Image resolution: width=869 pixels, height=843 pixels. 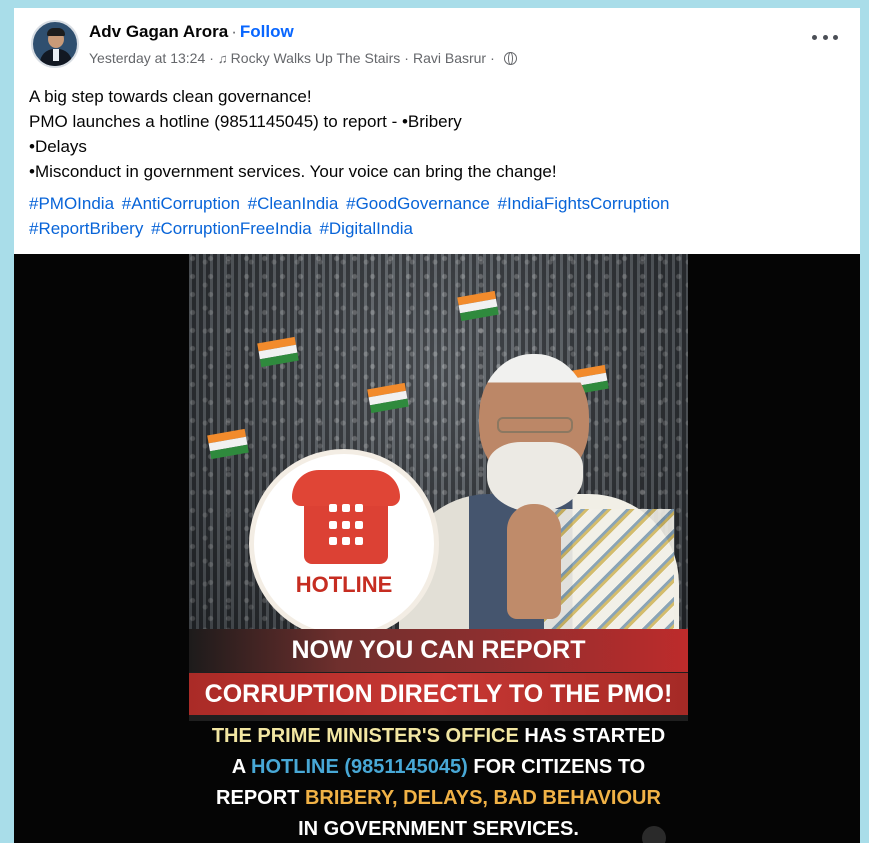 What do you see at coordinates (260, 798) in the screenshot?
I see `poster-text: REPORT` at bounding box center [260, 798].